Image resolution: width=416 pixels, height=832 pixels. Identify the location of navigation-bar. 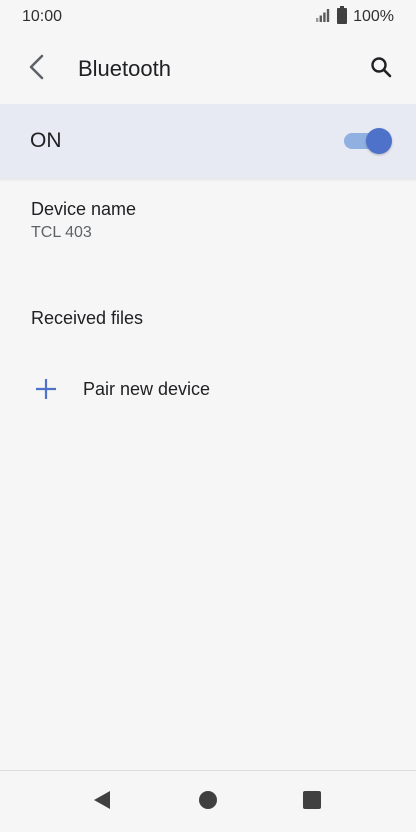
(208, 801).